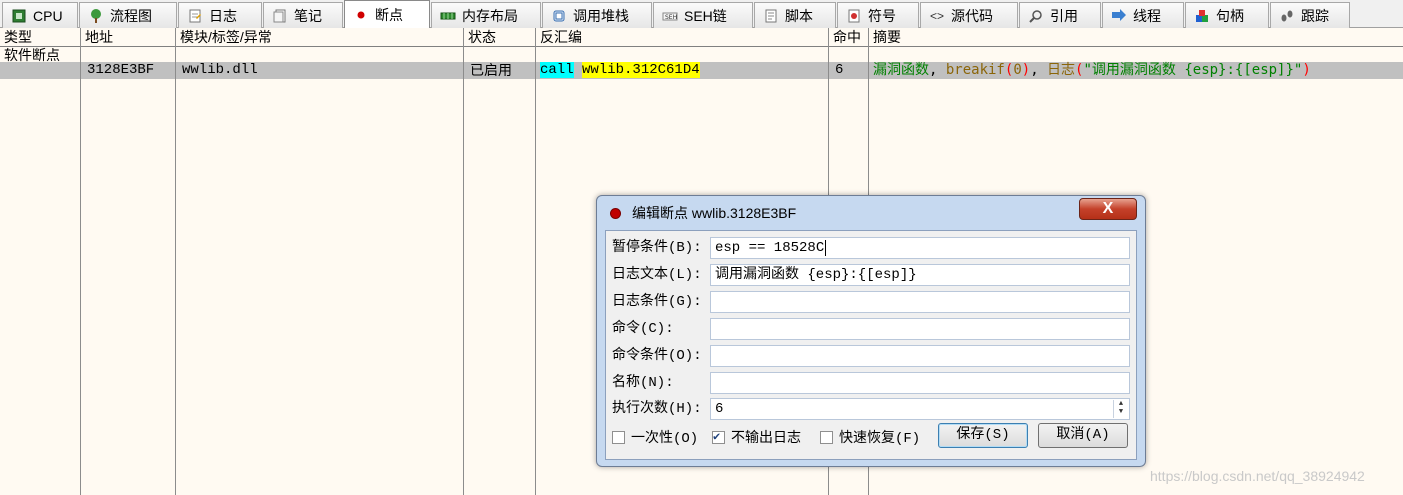 The width and height of the screenshot is (1403, 495). I want to click on tab-label: 引用, so click(1064, 15).